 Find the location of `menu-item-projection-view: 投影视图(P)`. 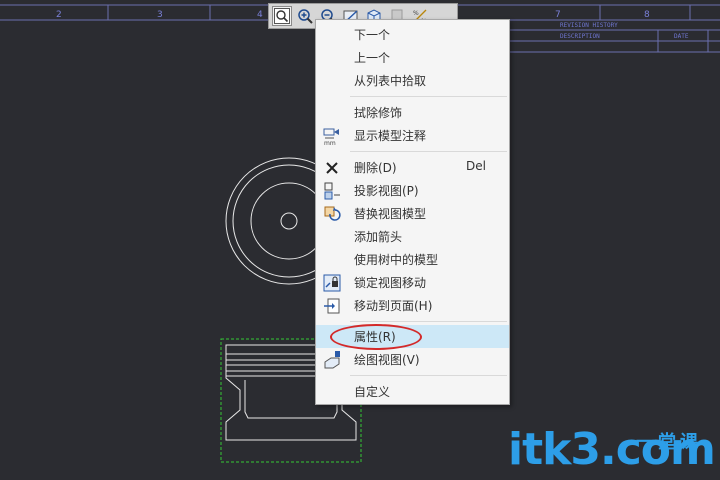

menu-item-projection-view: 投影视图(P) is located at coordinates (412, 190).